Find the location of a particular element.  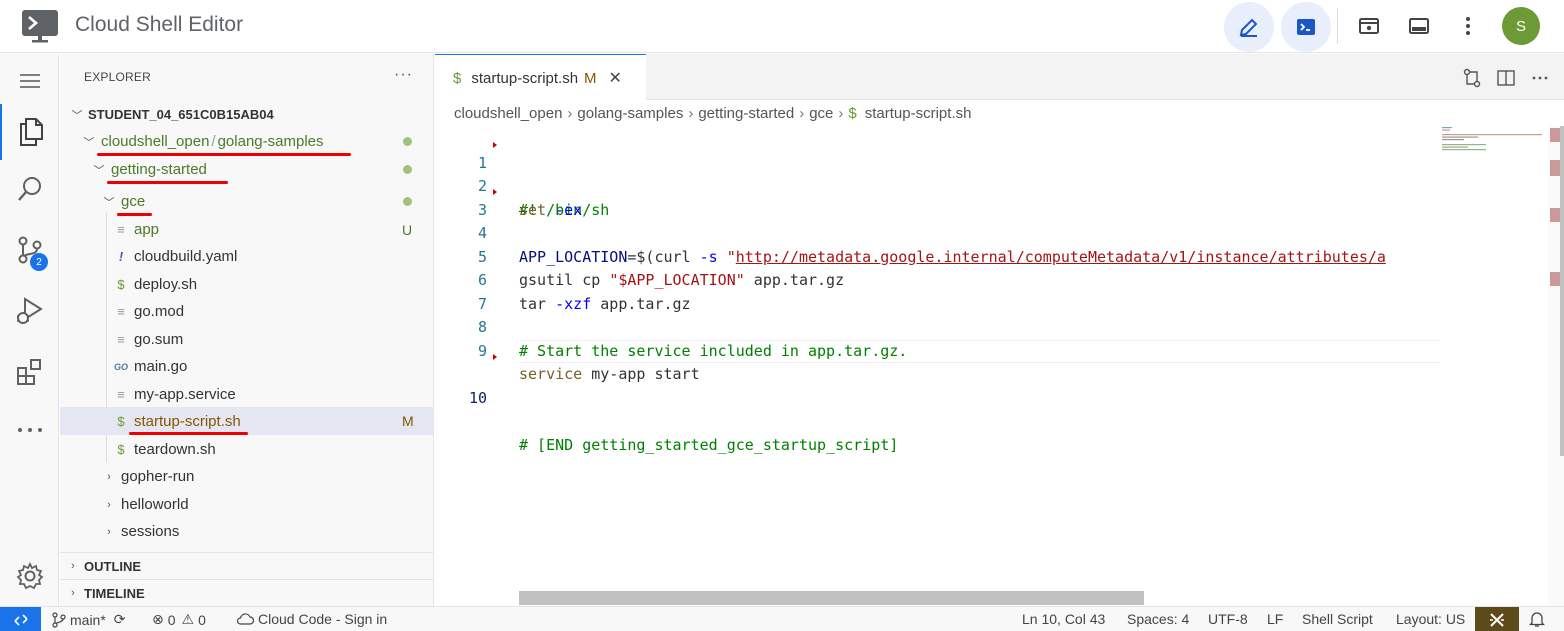

file-row-go-sum: ≡ go.sum is located at coordinates (247, 339).